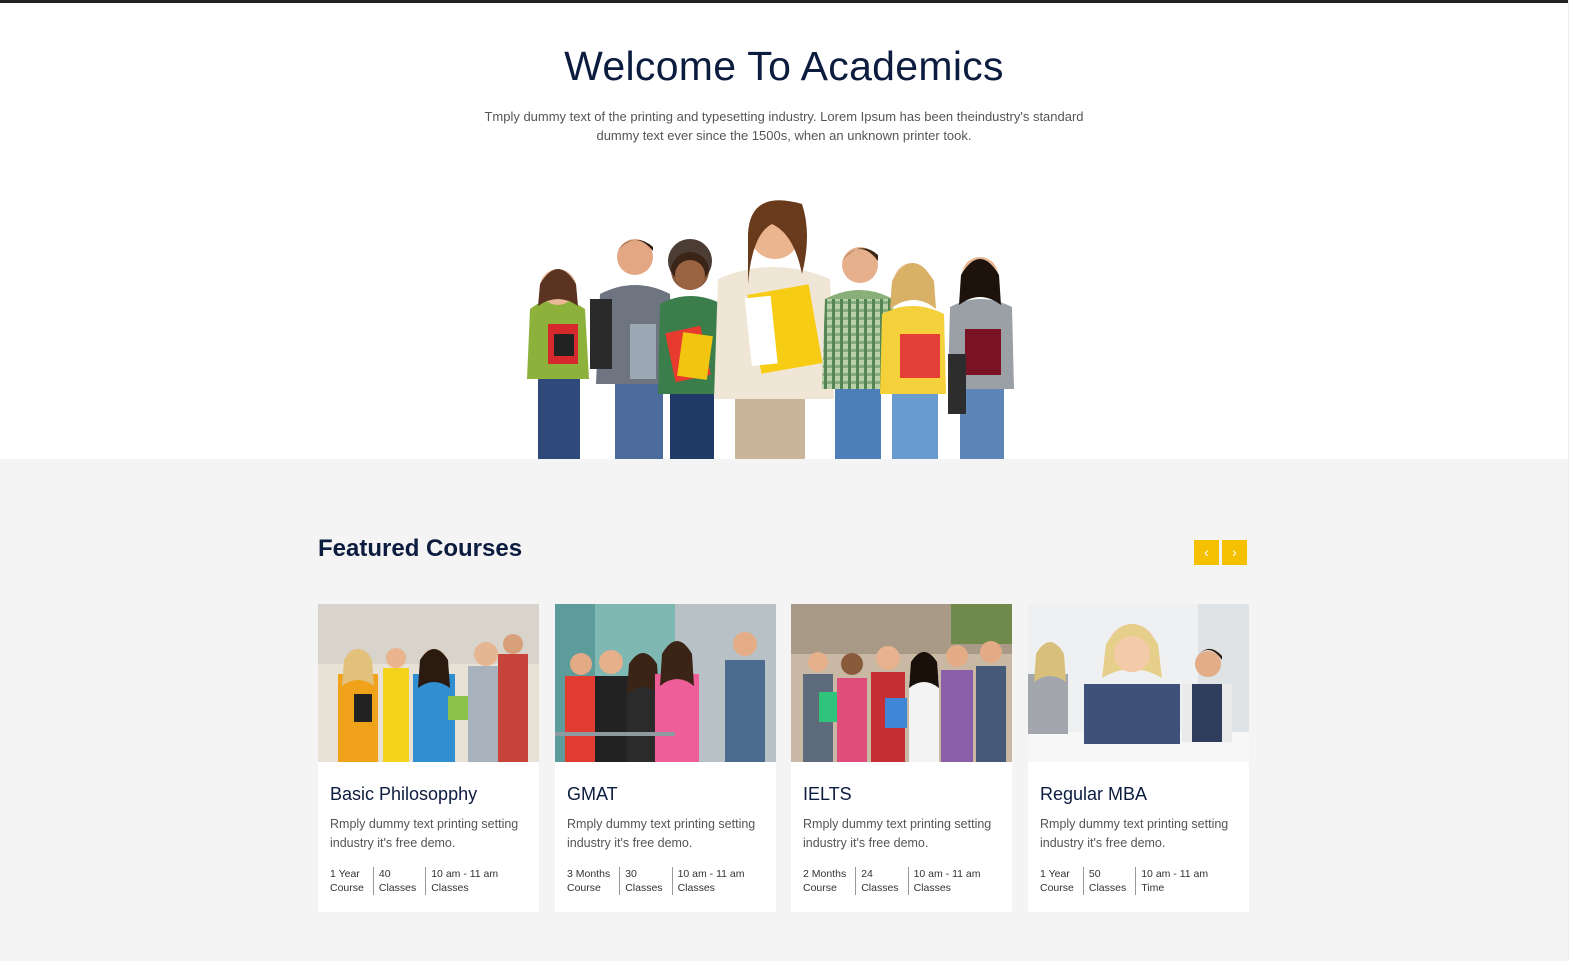 Image resolution: width=1585 pixels, height=961 pixels. I want to click on course-title: IELTS, so click(827, 794).